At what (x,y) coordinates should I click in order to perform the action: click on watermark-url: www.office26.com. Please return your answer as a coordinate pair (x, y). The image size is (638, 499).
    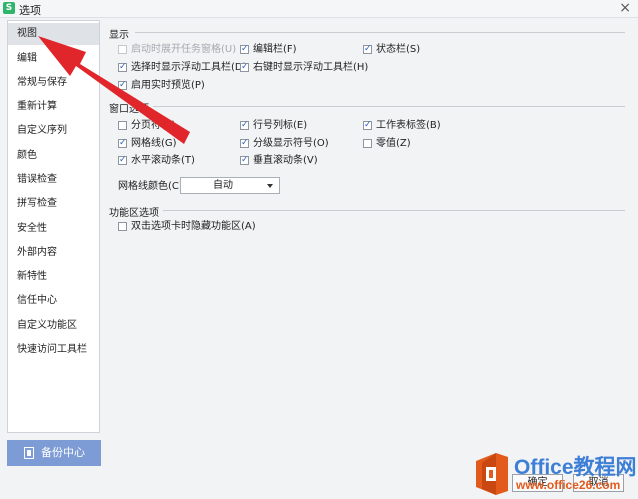
    Looking at the image, I should click on (568, 485).